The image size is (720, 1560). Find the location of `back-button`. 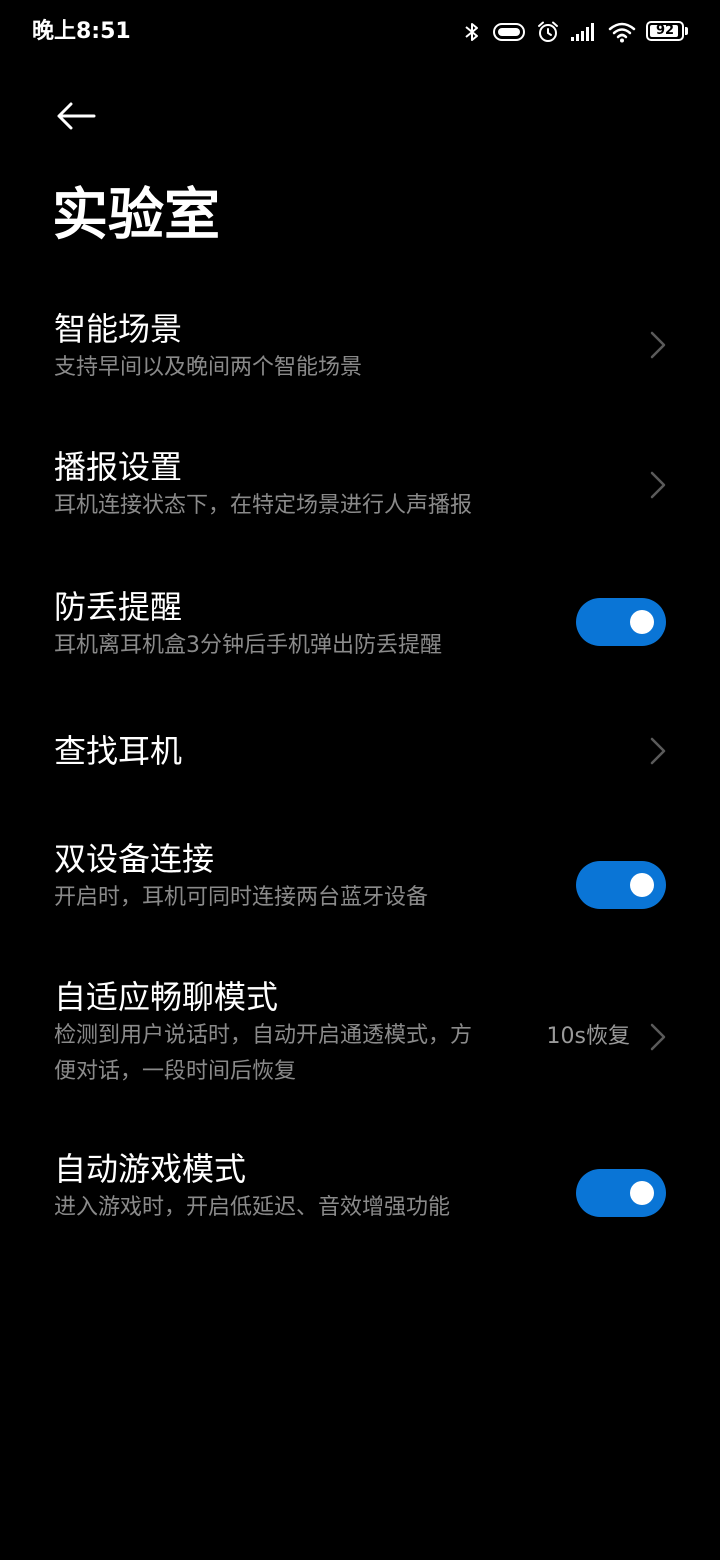

back-button is located at coordinates (77, 118).